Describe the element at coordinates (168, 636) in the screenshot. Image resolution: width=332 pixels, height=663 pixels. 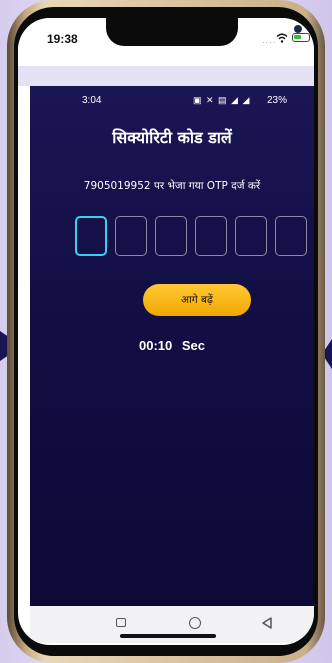
I see `home-indicator` at that location.